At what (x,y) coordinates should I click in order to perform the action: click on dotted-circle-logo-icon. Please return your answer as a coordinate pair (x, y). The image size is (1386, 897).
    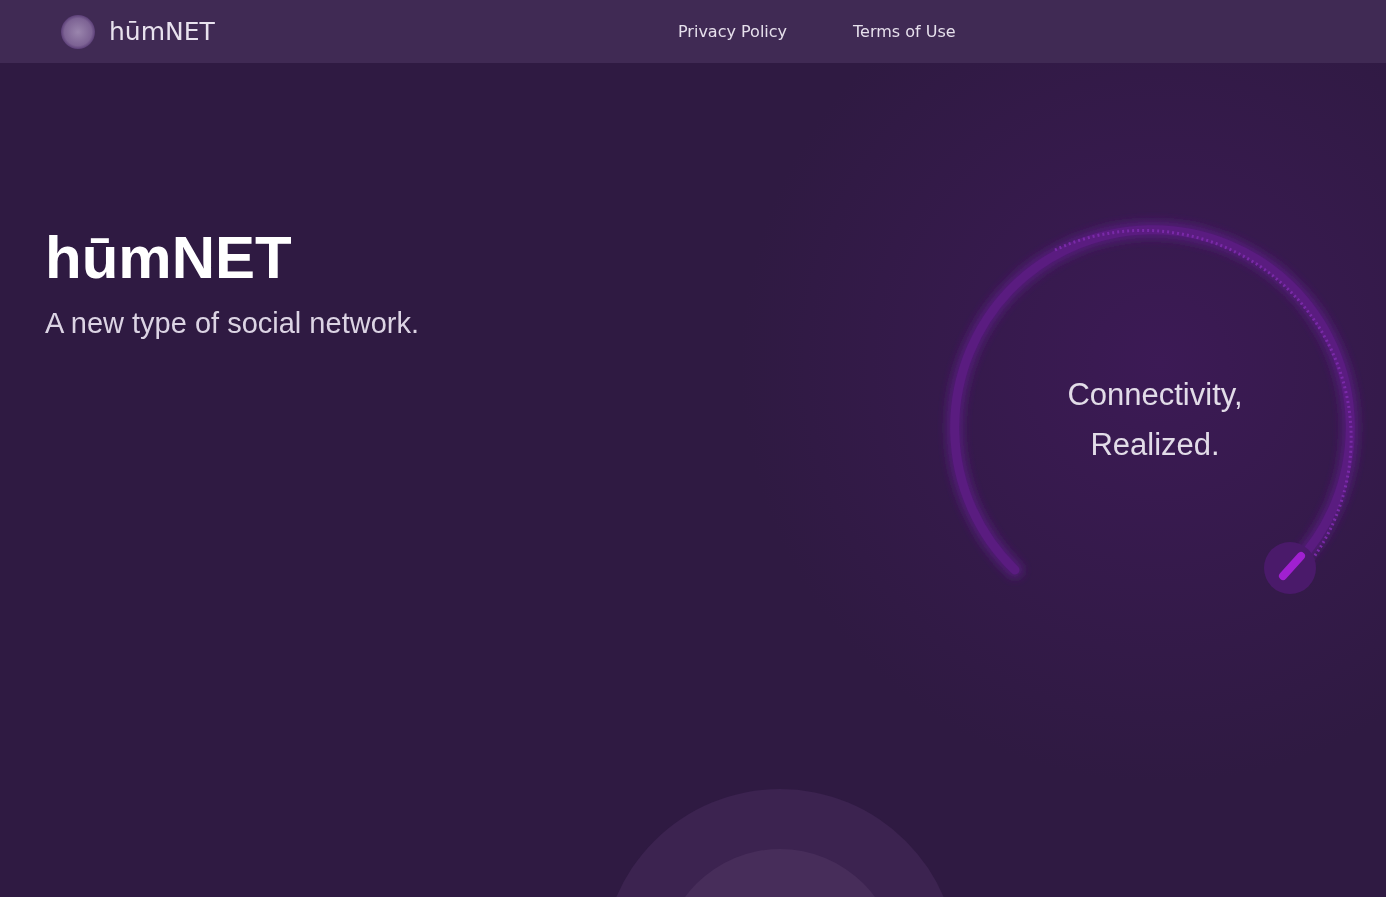
    Looking at the image, I should click on (78, 31).